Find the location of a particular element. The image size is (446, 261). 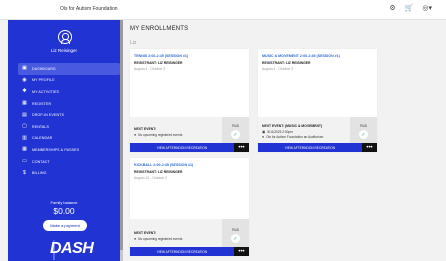

event-text: 8/11/2025 2:00pm is located at coordinates (280, 132).